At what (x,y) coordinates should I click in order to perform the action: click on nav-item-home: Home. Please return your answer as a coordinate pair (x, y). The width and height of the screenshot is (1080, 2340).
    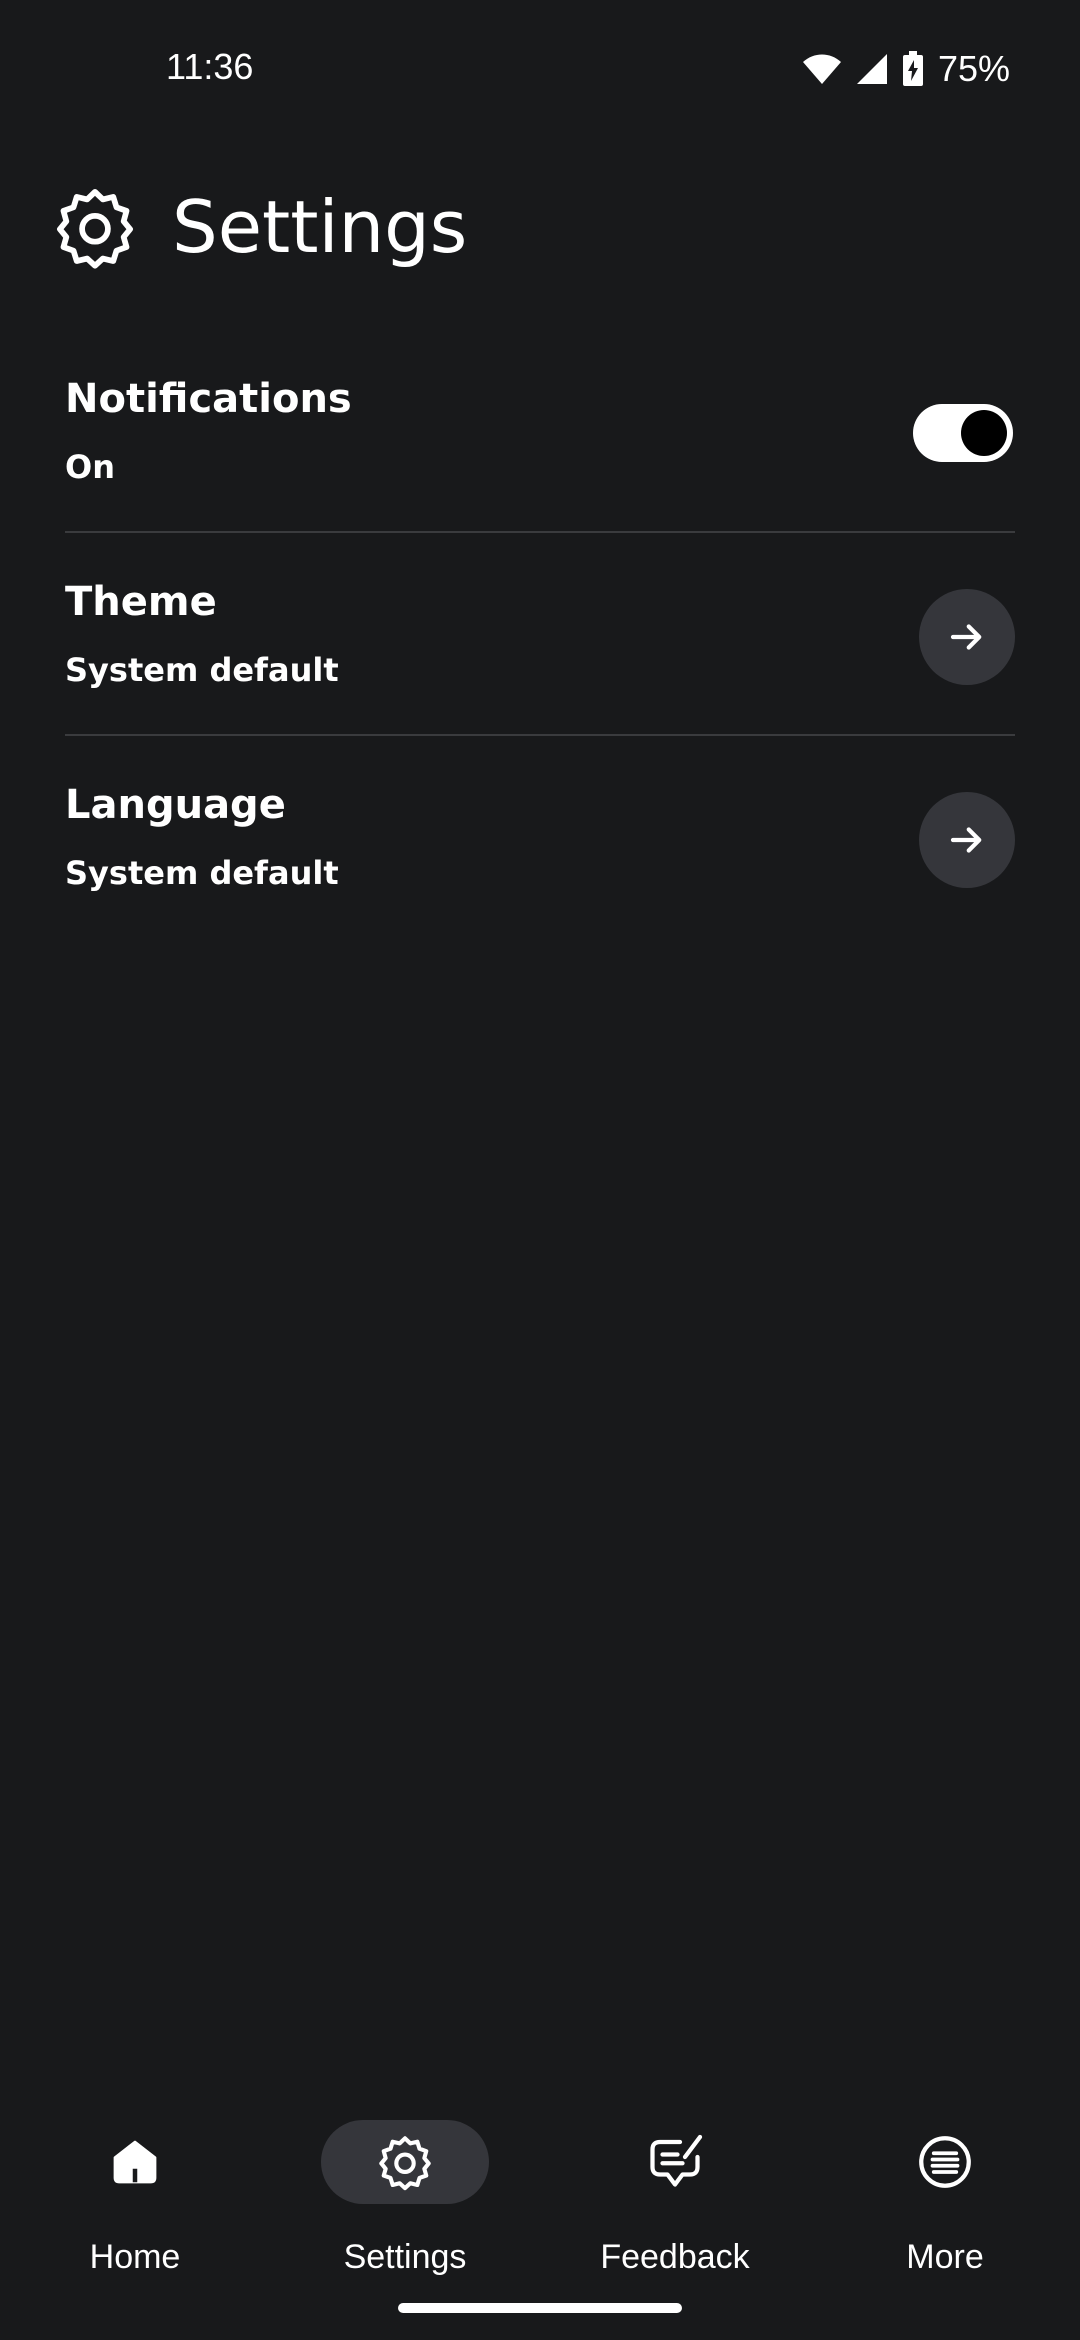
    Looking at the image, I should click on (135, 2190).